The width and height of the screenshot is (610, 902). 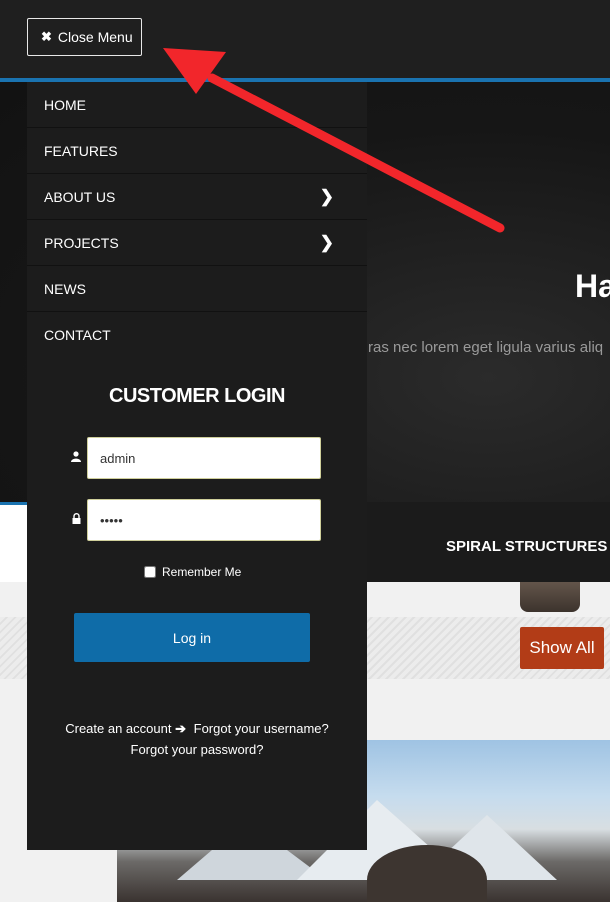 I want to click on username-row, so click(x=193, y=458).